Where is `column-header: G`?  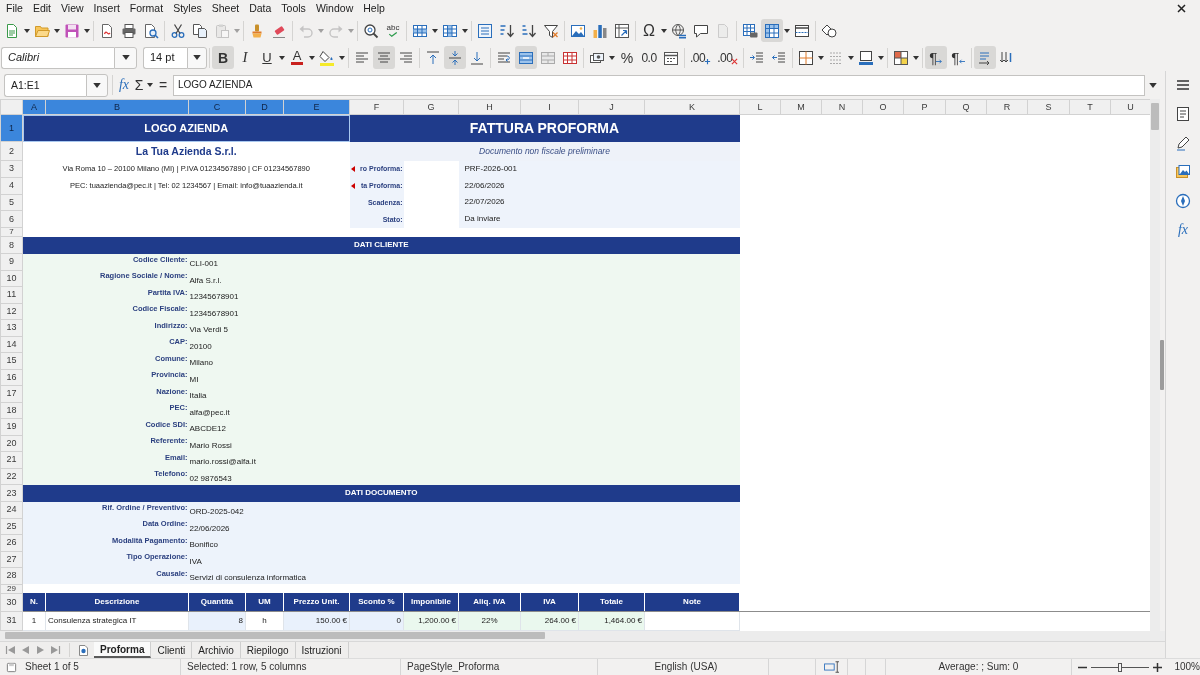
column-header: G is located at coordinates (431, 107).